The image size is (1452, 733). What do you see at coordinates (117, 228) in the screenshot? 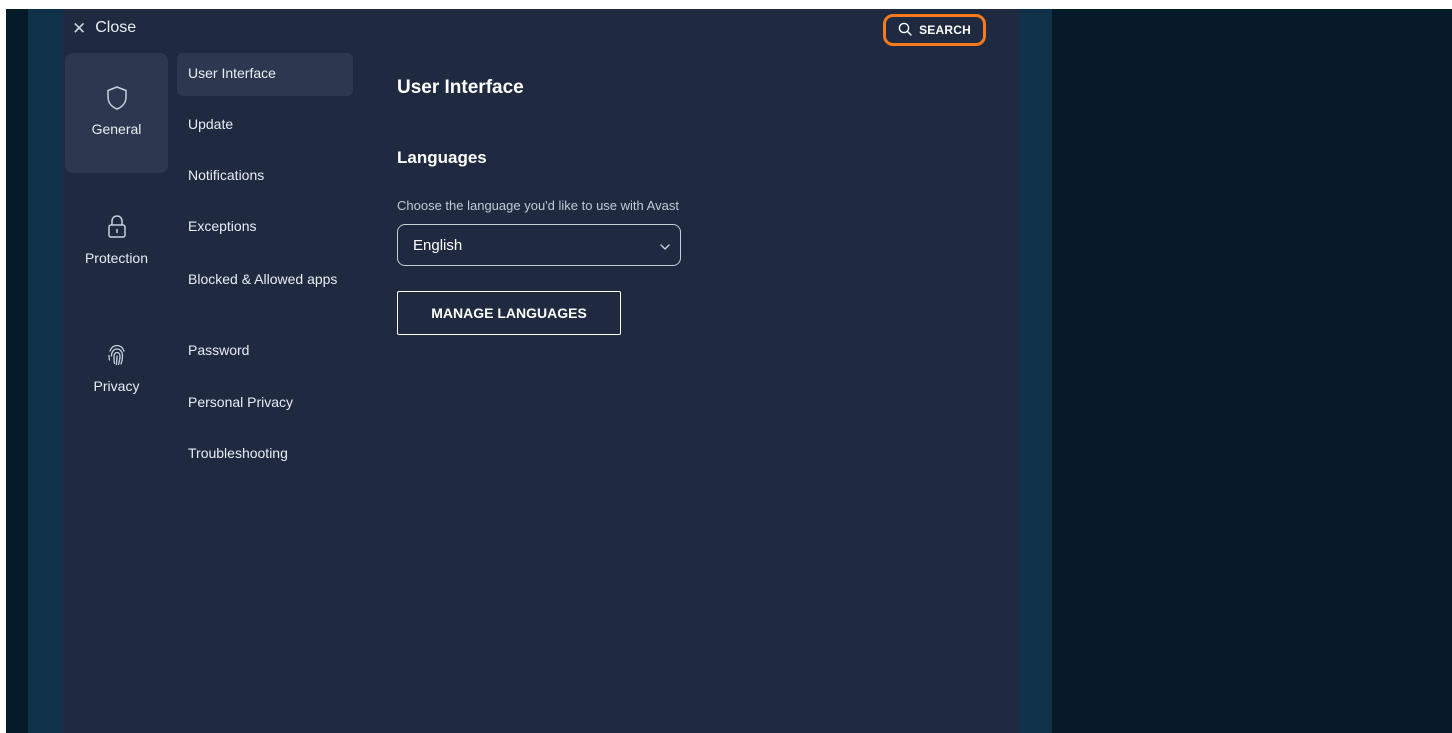
I see `lock-icon` at bounding box center [117, 228].